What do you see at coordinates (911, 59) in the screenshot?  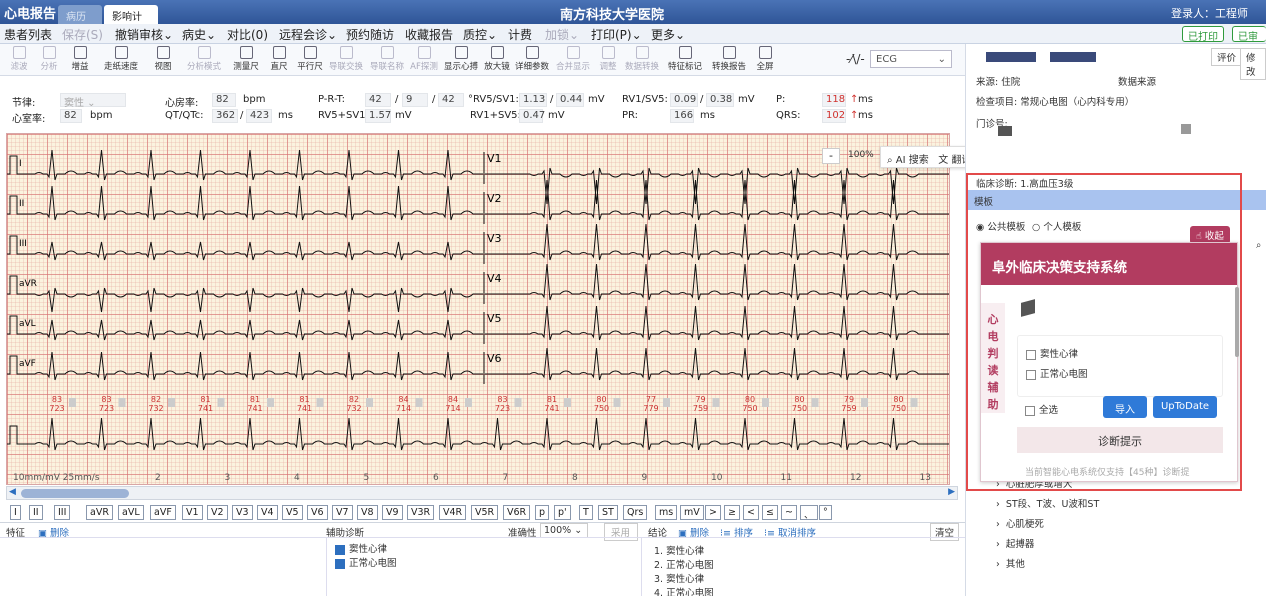 I see `ecg-source-select: ECG ⌄` at bounding box center [911, 59].